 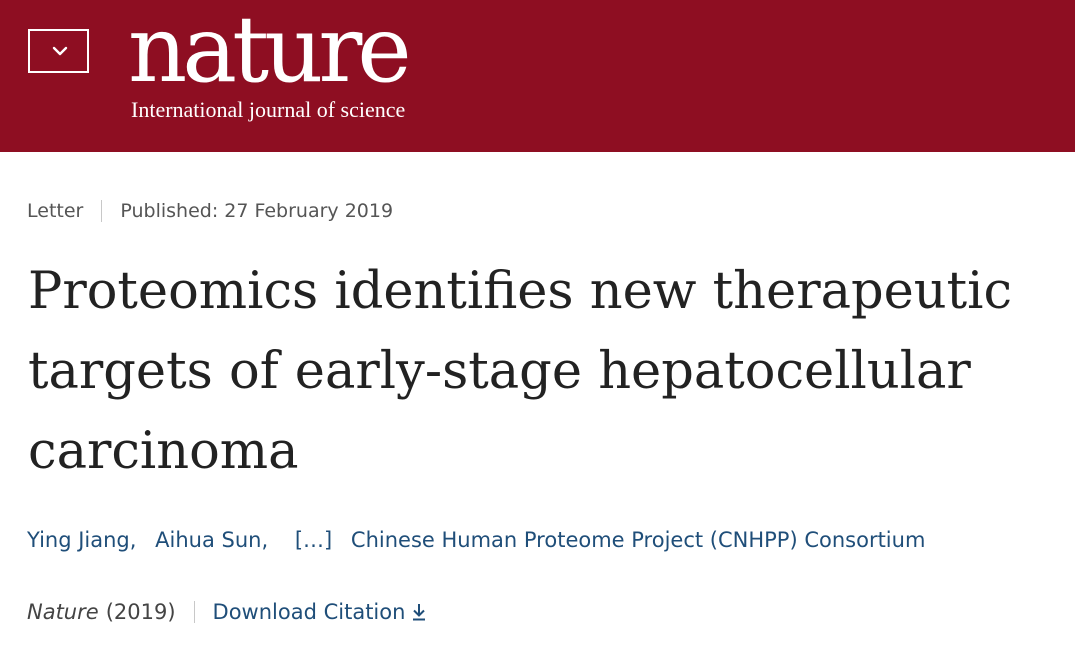 What do you see at coordinates (270, 50) in the screenshot?
I see `nature-logo: nature` at bounding box center [270, 50].